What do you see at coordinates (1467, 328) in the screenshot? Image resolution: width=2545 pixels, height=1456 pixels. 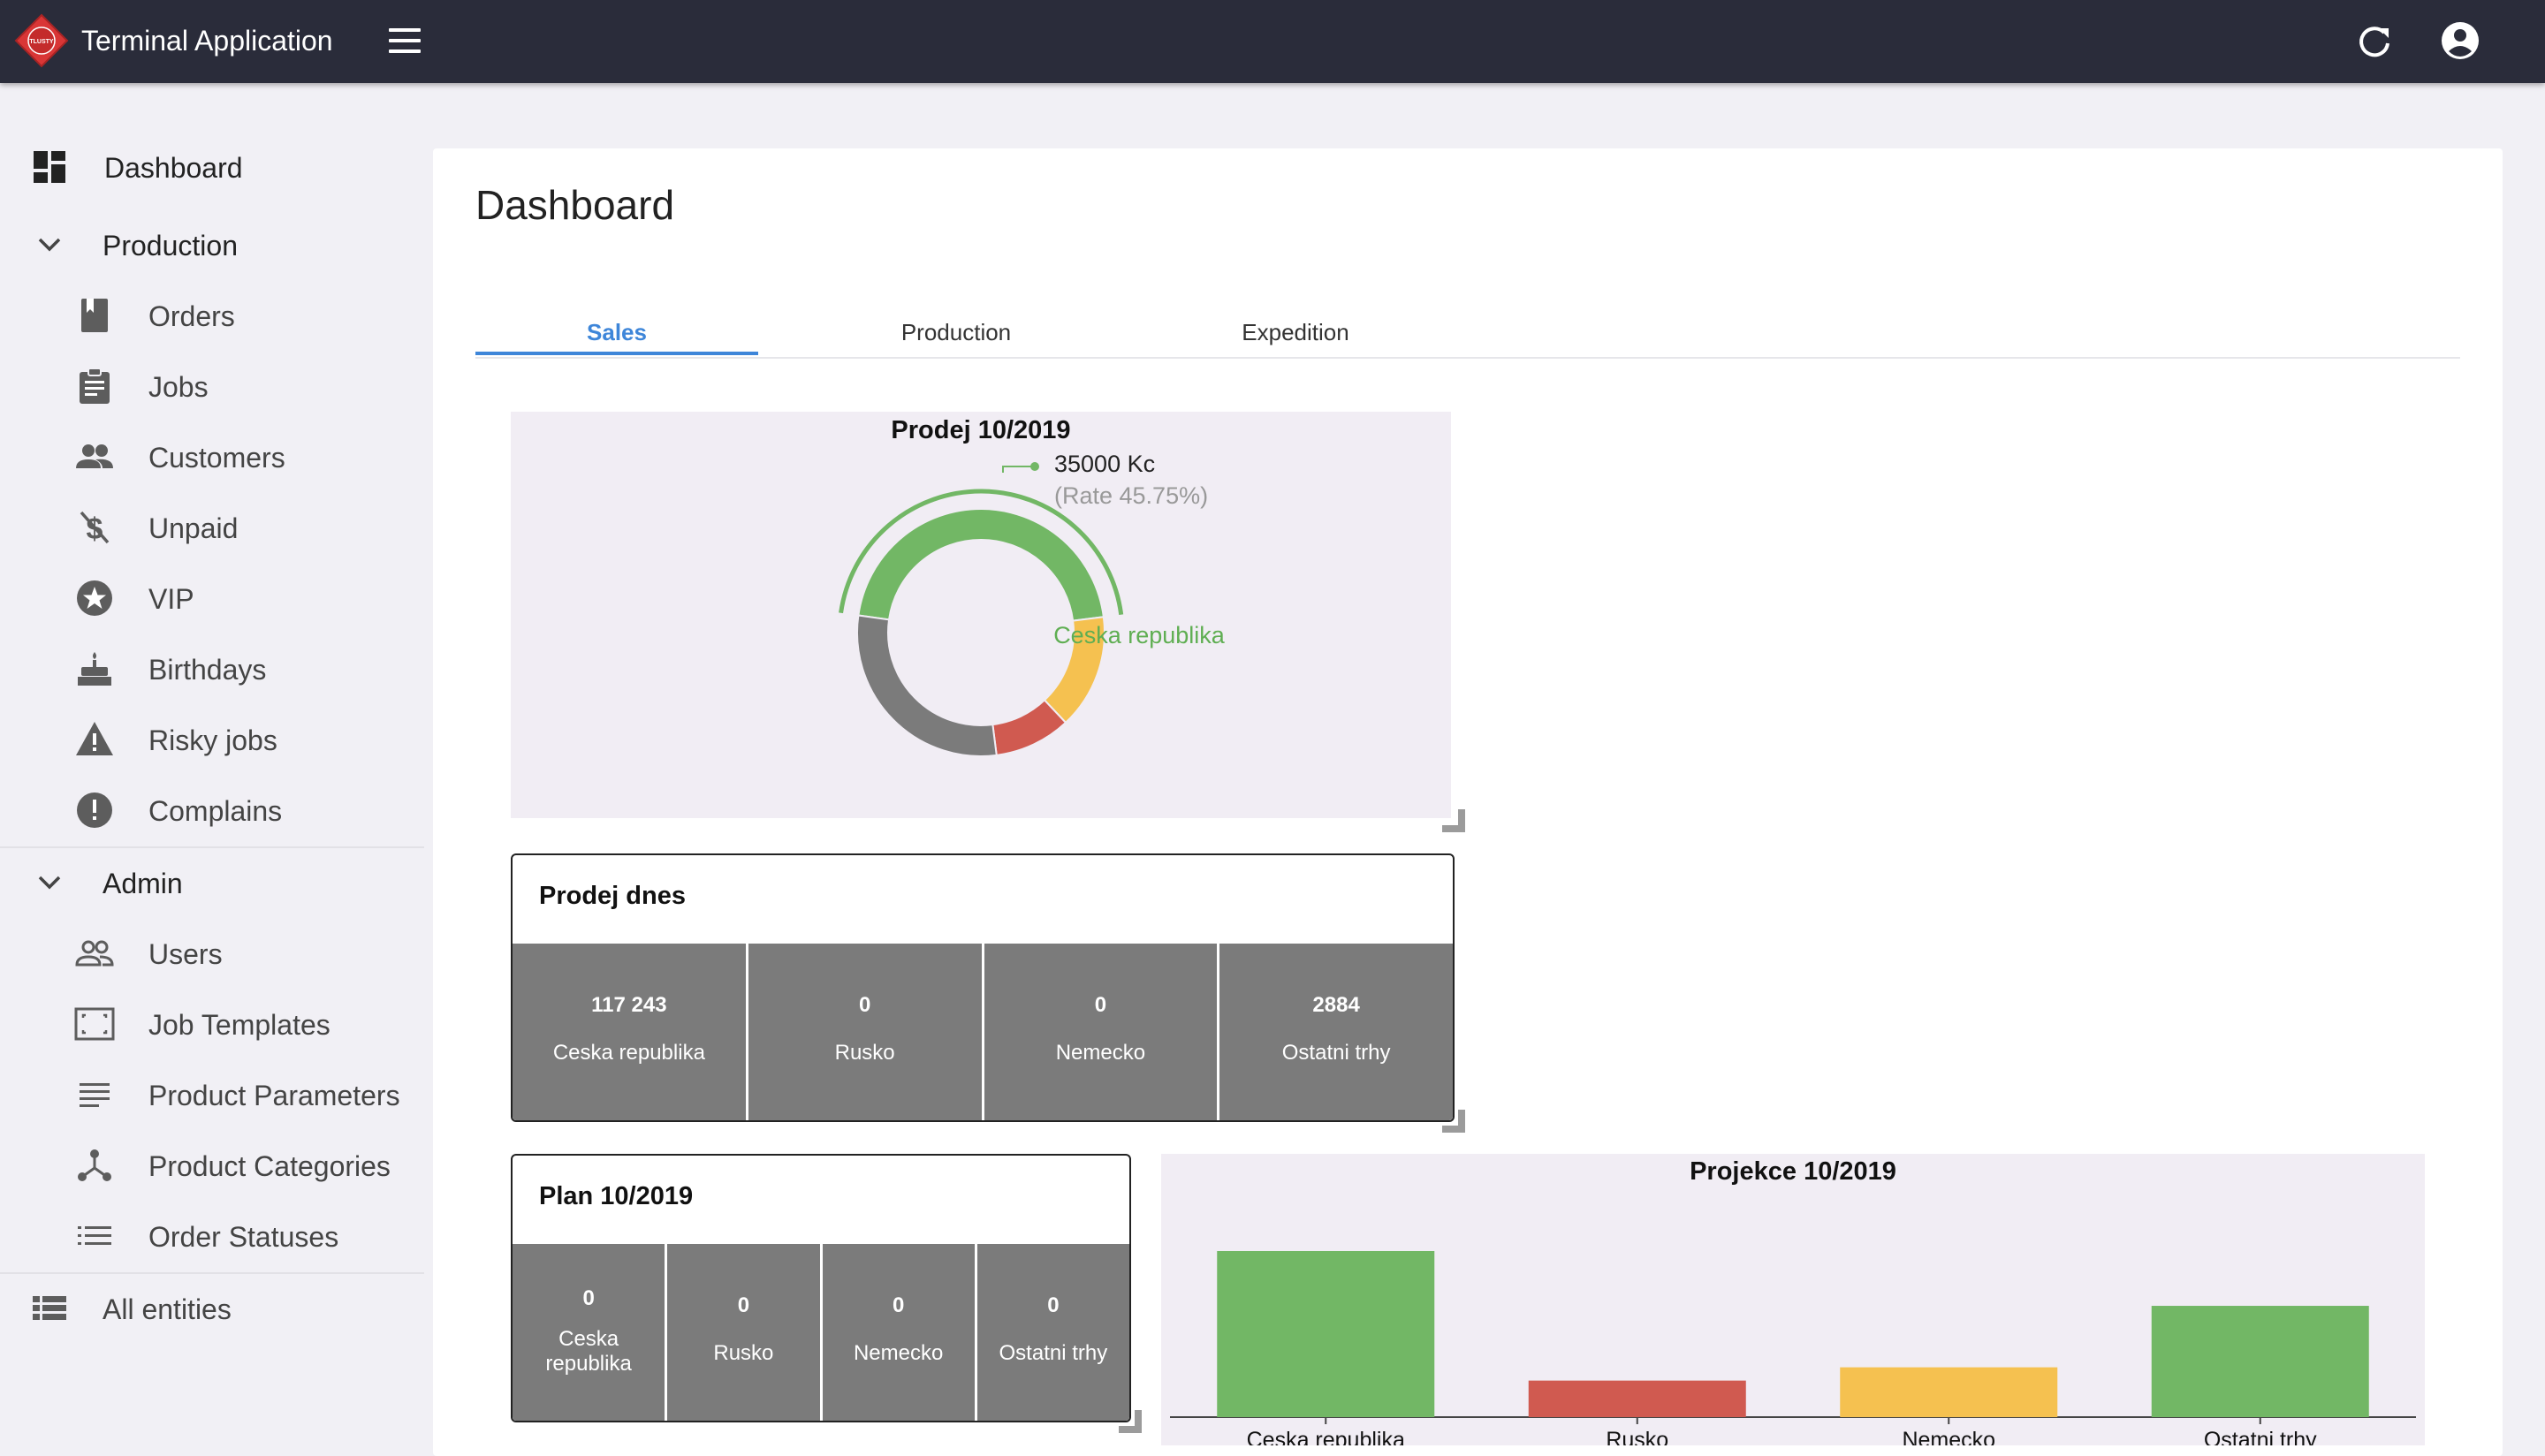 I see `tab-bar: Sales Production Expedition` at bounding box center [1467, 328].